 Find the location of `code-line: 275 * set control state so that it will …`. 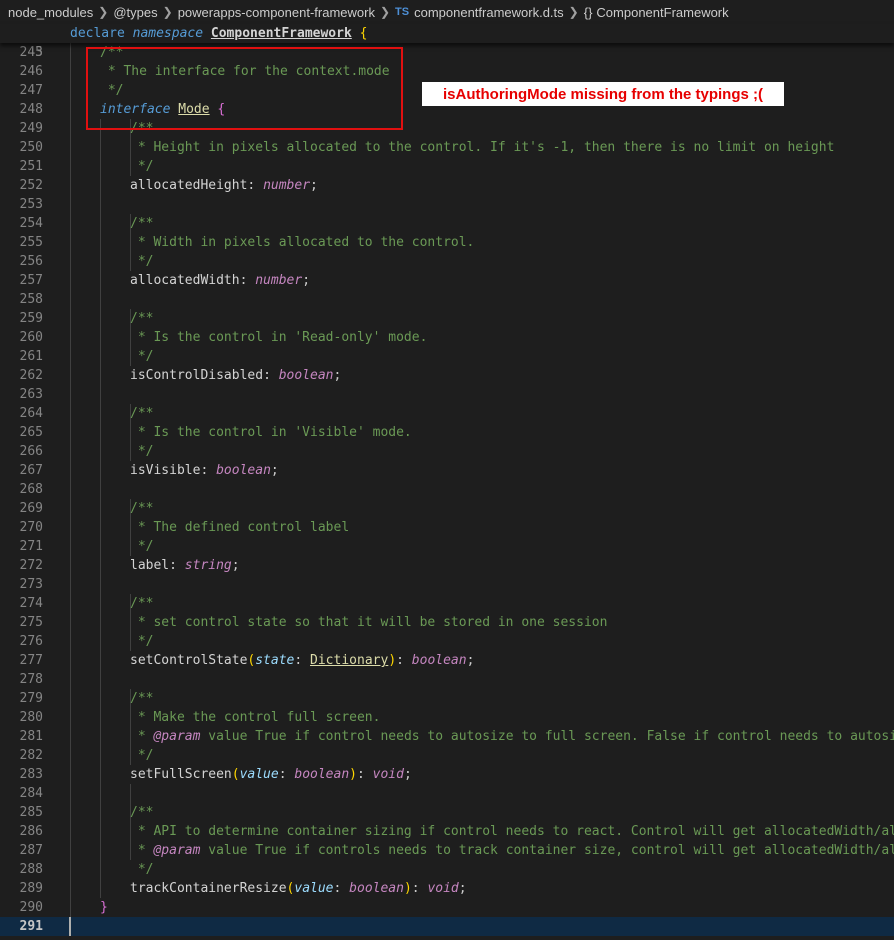

code-line: 275 * set control state so that it will … is located at coordinates (447, 622).